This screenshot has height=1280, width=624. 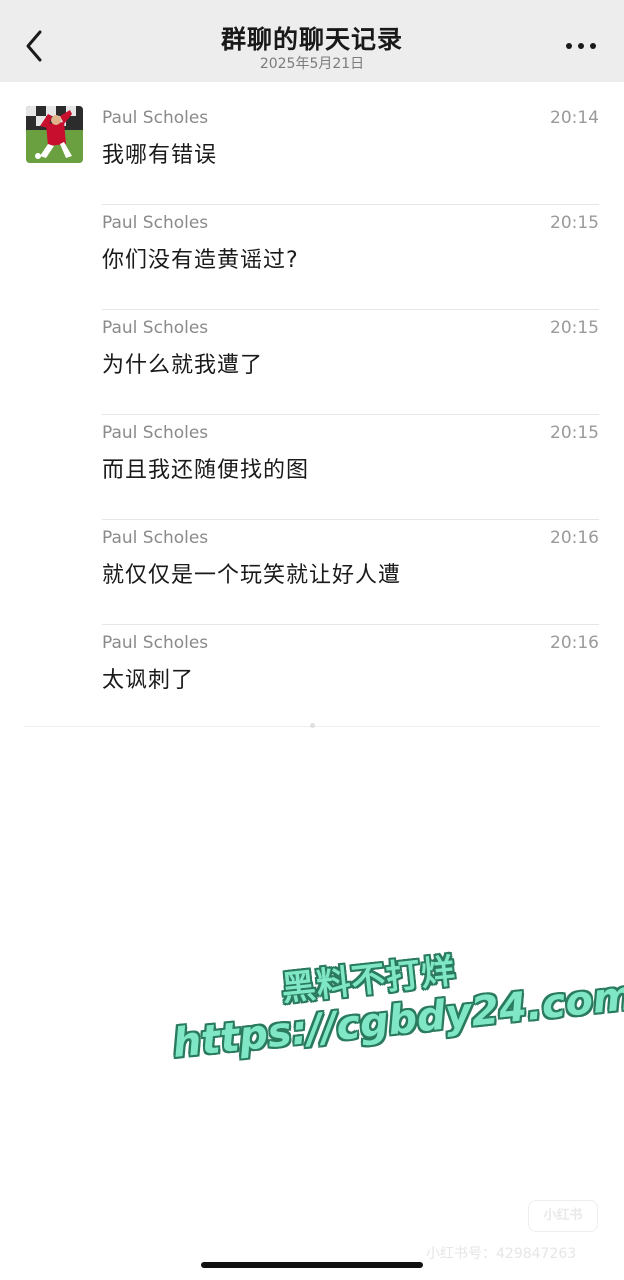 What do you see at coordinates (501, 1254) in the screenshot?
I see `xiaohongshu-id: 小红书号：429847263` at bounding box center [501, 1254].